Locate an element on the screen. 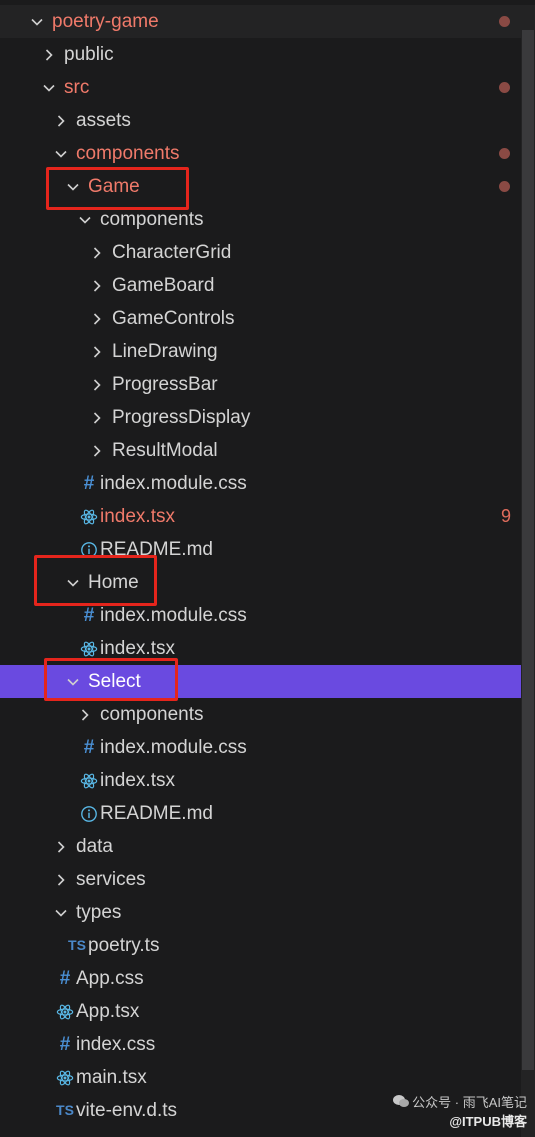 Image resolution: width=535 pixels, height=1137 pixels. tree-item-label: vite-env.d.ts is located at coordinates (127, 1110).